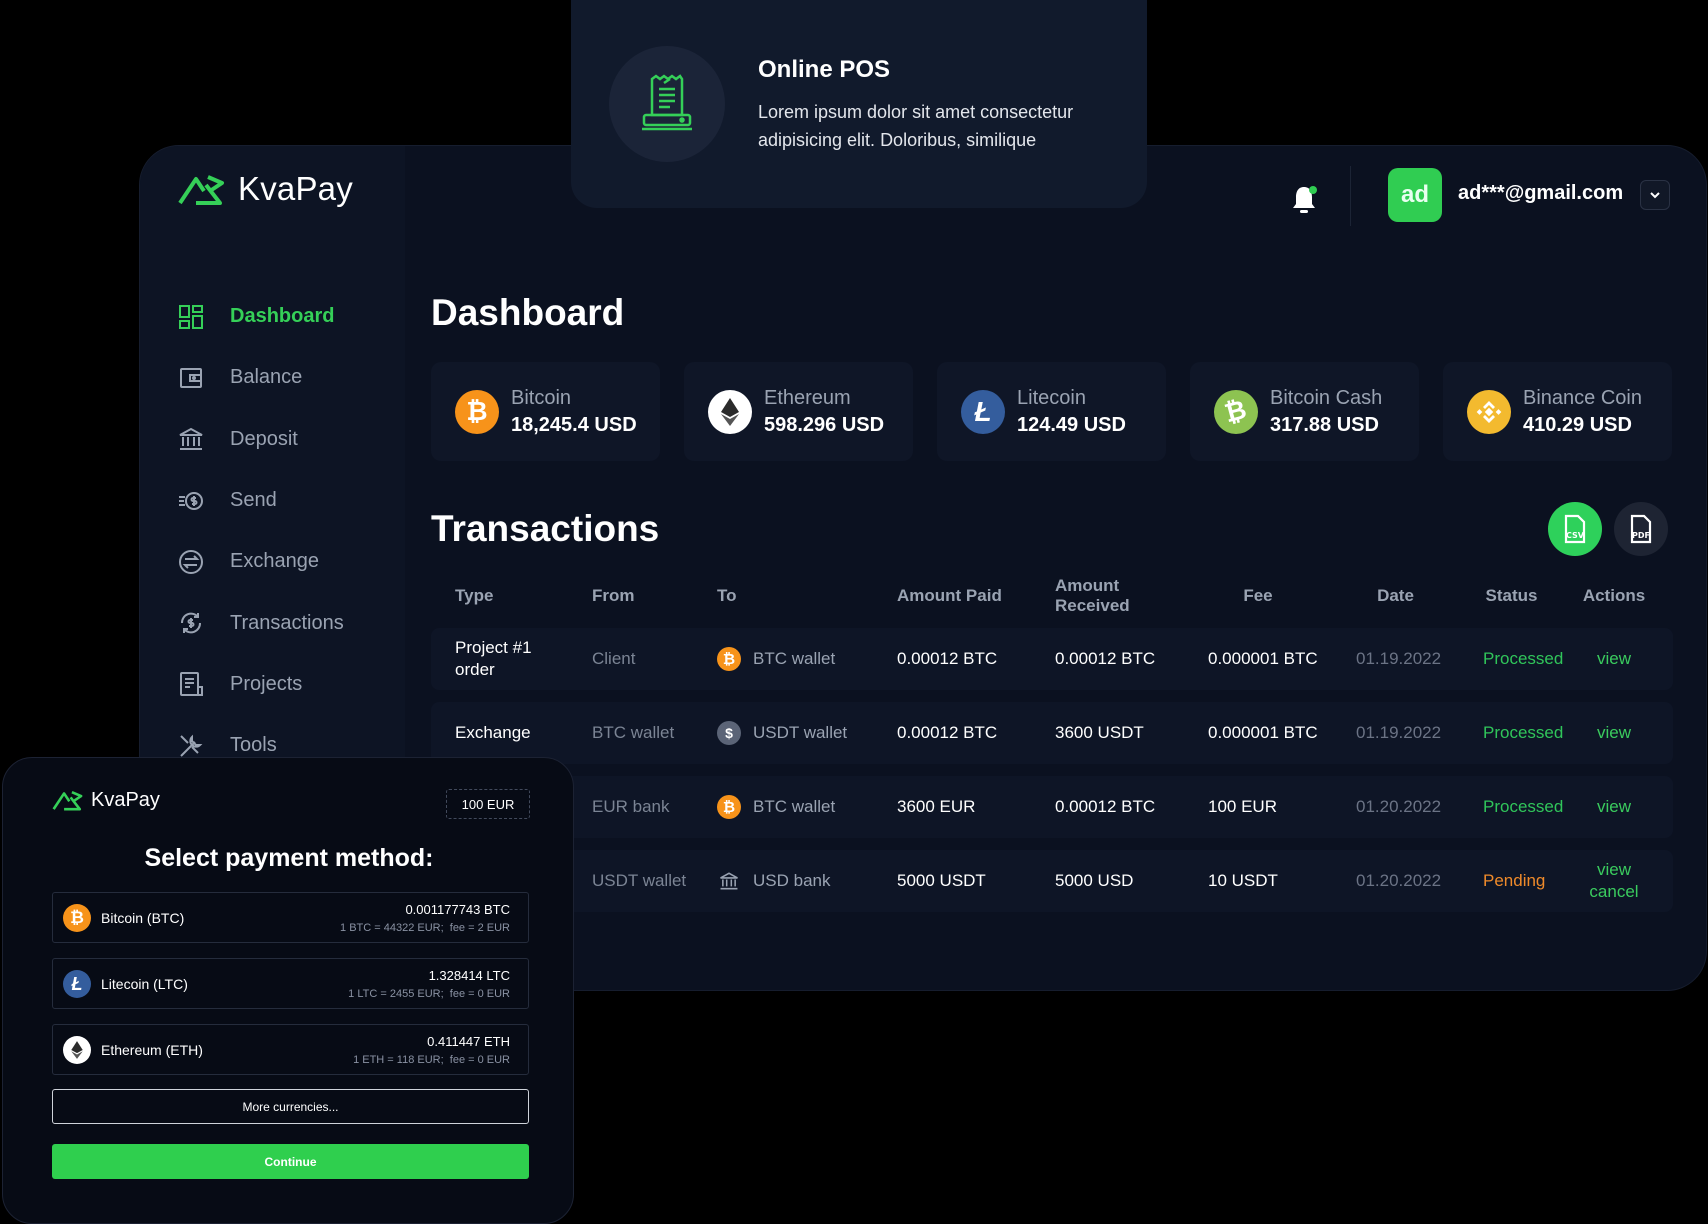  I want to click on export-pdf-button: PDF, so click(1641, 529).